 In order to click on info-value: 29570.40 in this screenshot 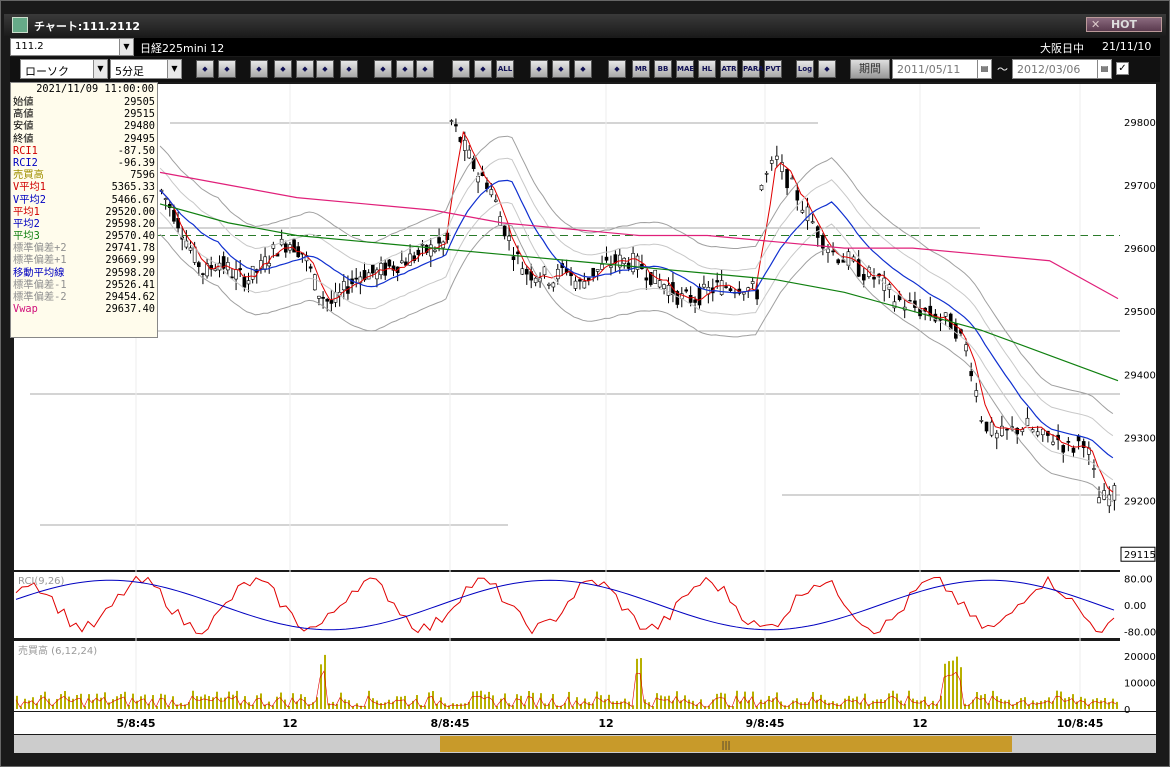, I will do `click(130, 236)`.